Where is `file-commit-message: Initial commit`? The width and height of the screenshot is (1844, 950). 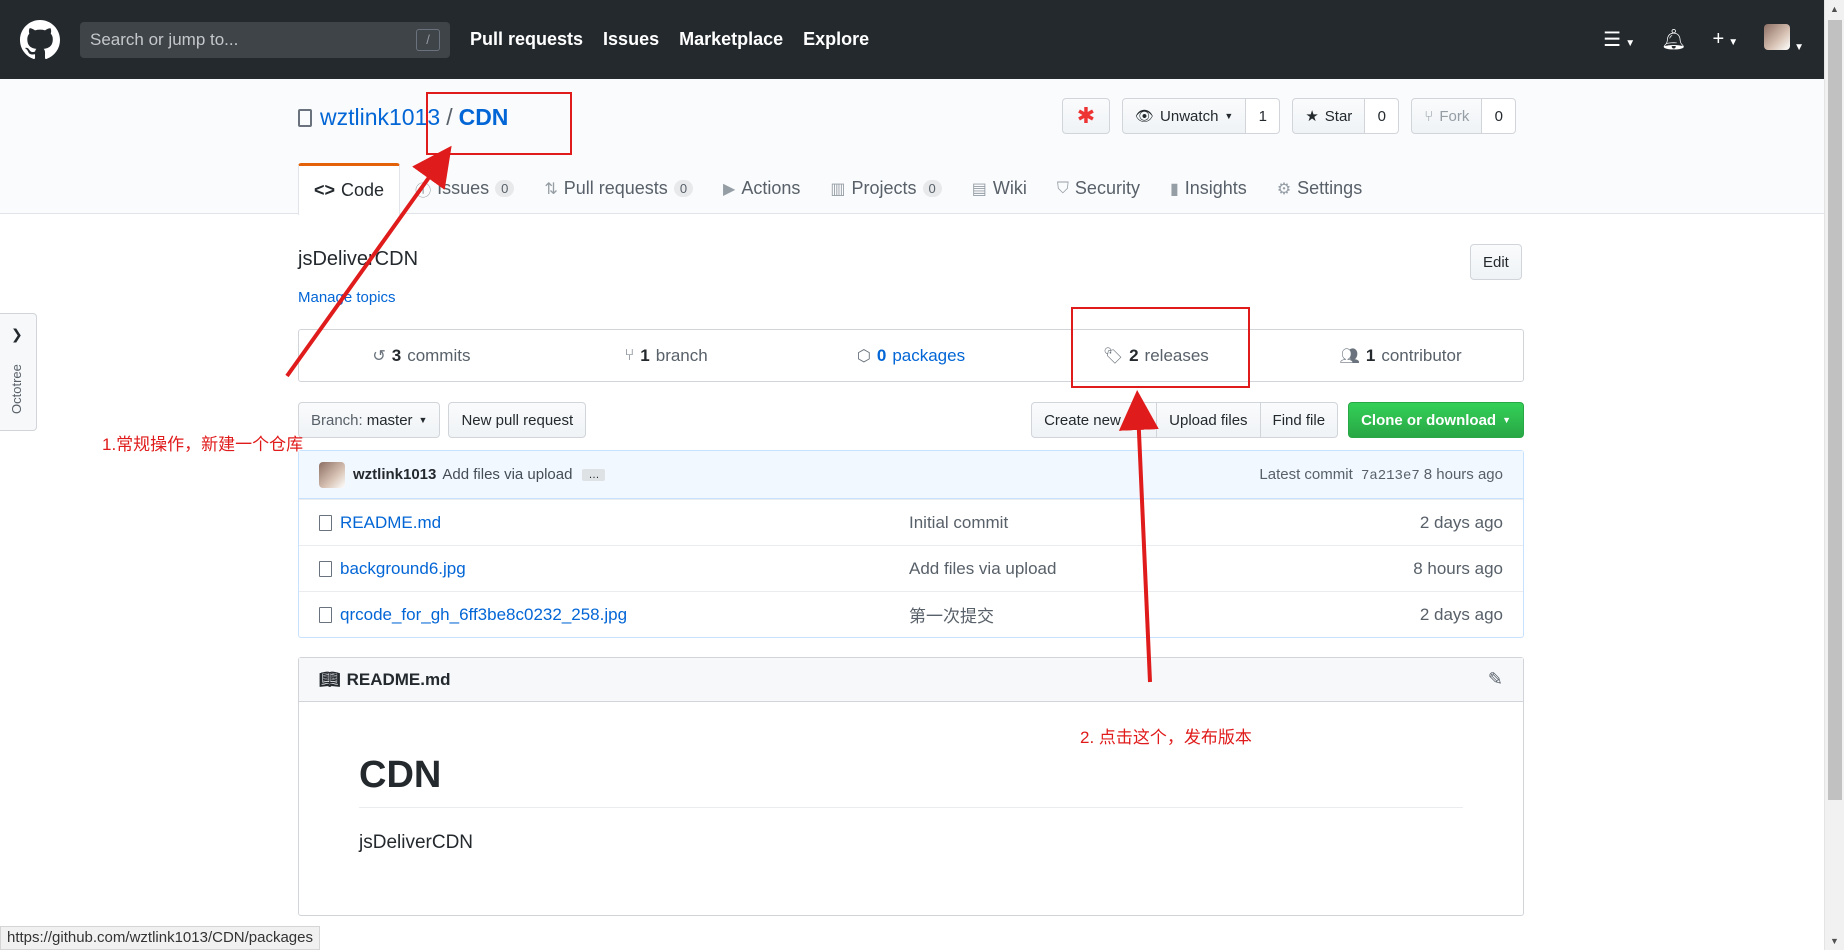
file-commit-message: Initial commit is located at coordinates (958, 523).